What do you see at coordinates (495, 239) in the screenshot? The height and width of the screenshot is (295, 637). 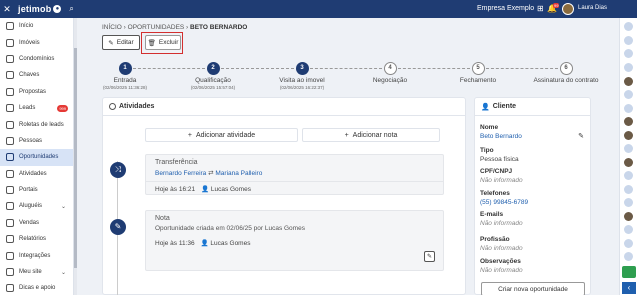 I see `client-field-label: Profissão` at bounding box center [495, 239].